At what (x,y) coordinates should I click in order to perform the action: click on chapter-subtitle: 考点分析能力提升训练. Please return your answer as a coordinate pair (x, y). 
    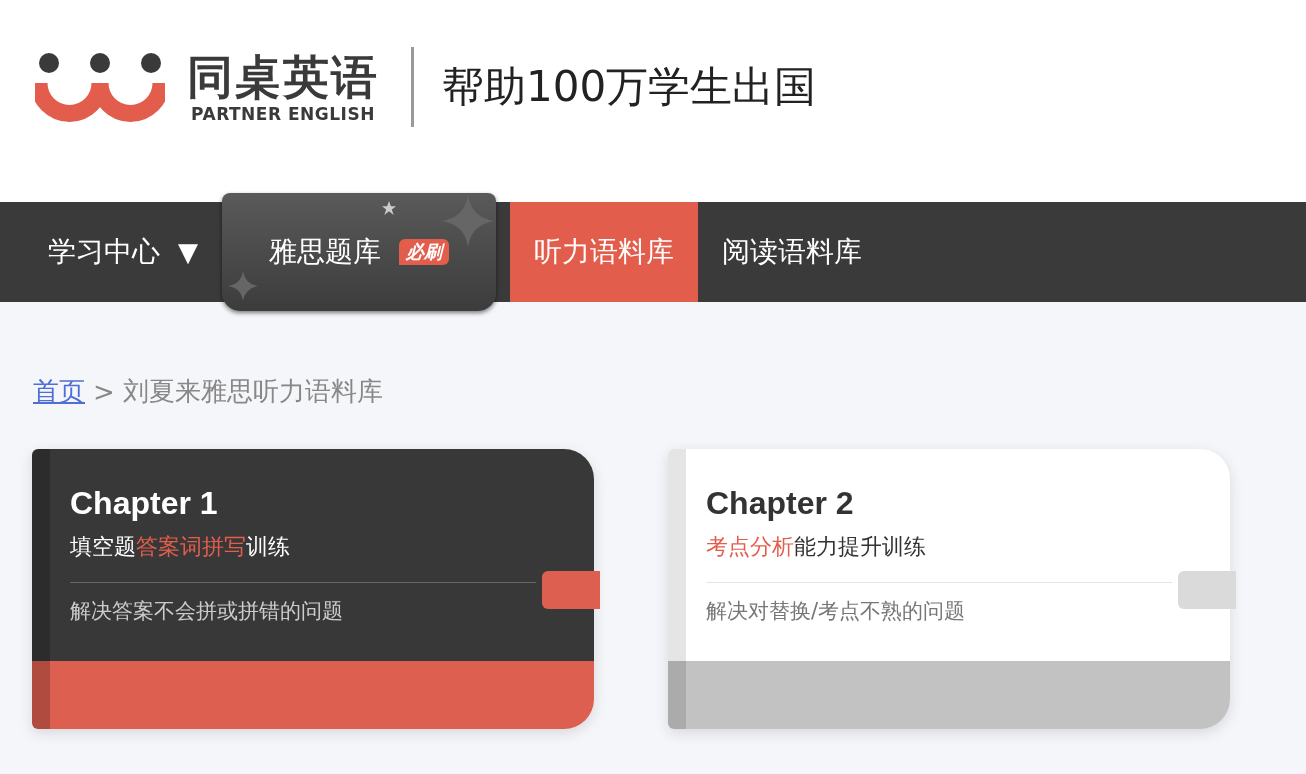
    Looking at the image, I should click on (816, 547).